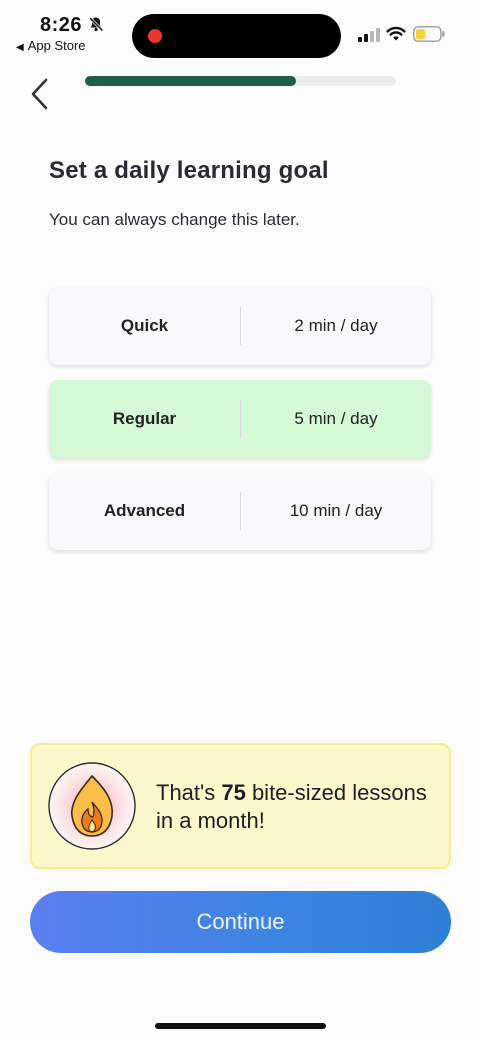 The width and height of the screenshot is (480, 1040). Describe the element at coordinates (189, 792) in the screenshot. I see `info-text-prefix: That's` at that location.